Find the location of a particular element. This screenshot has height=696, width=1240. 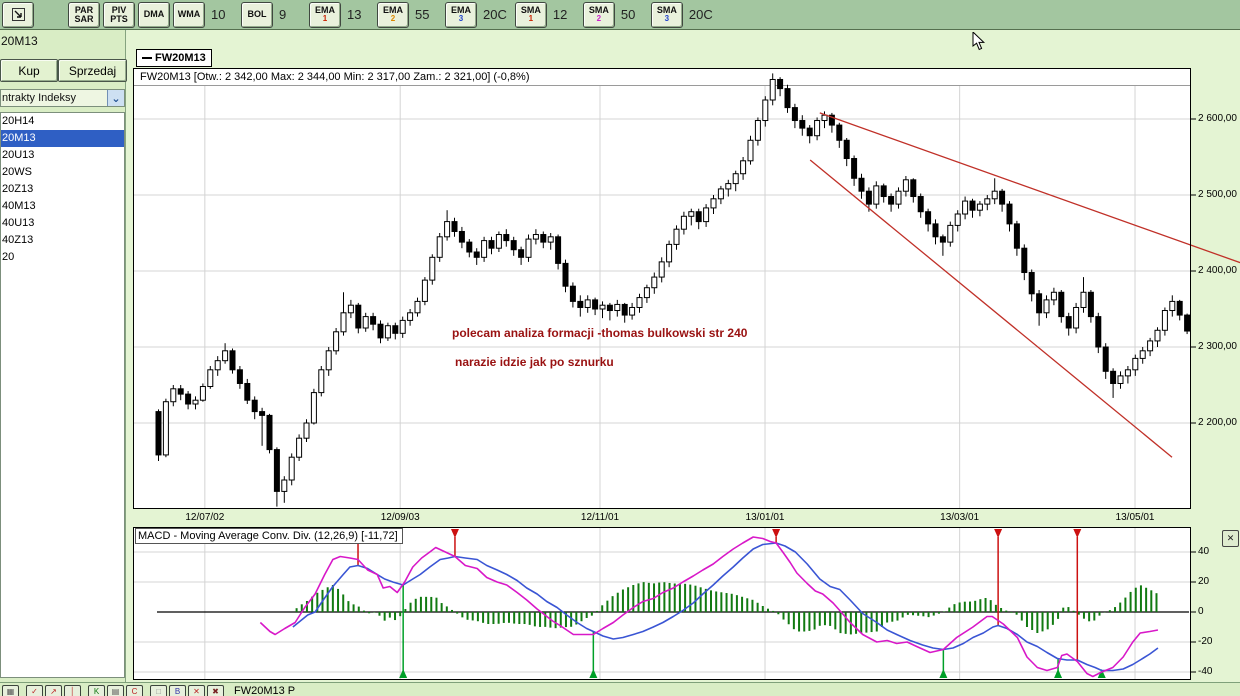

ema-1-button: EMA 1 is located at coordinates (325, 14).